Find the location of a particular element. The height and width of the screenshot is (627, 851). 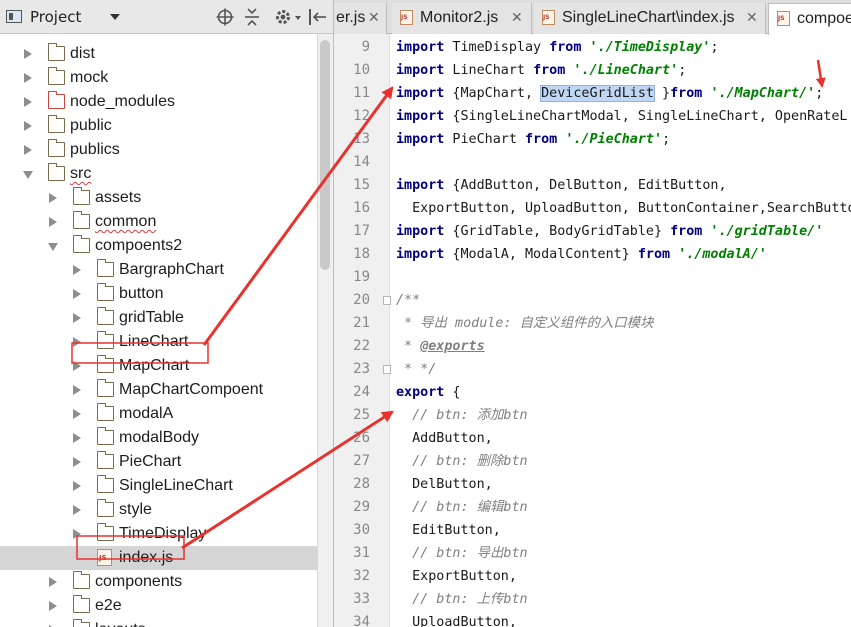

tree-item-index-js: JS index.js is located at coordinates (158, 558).